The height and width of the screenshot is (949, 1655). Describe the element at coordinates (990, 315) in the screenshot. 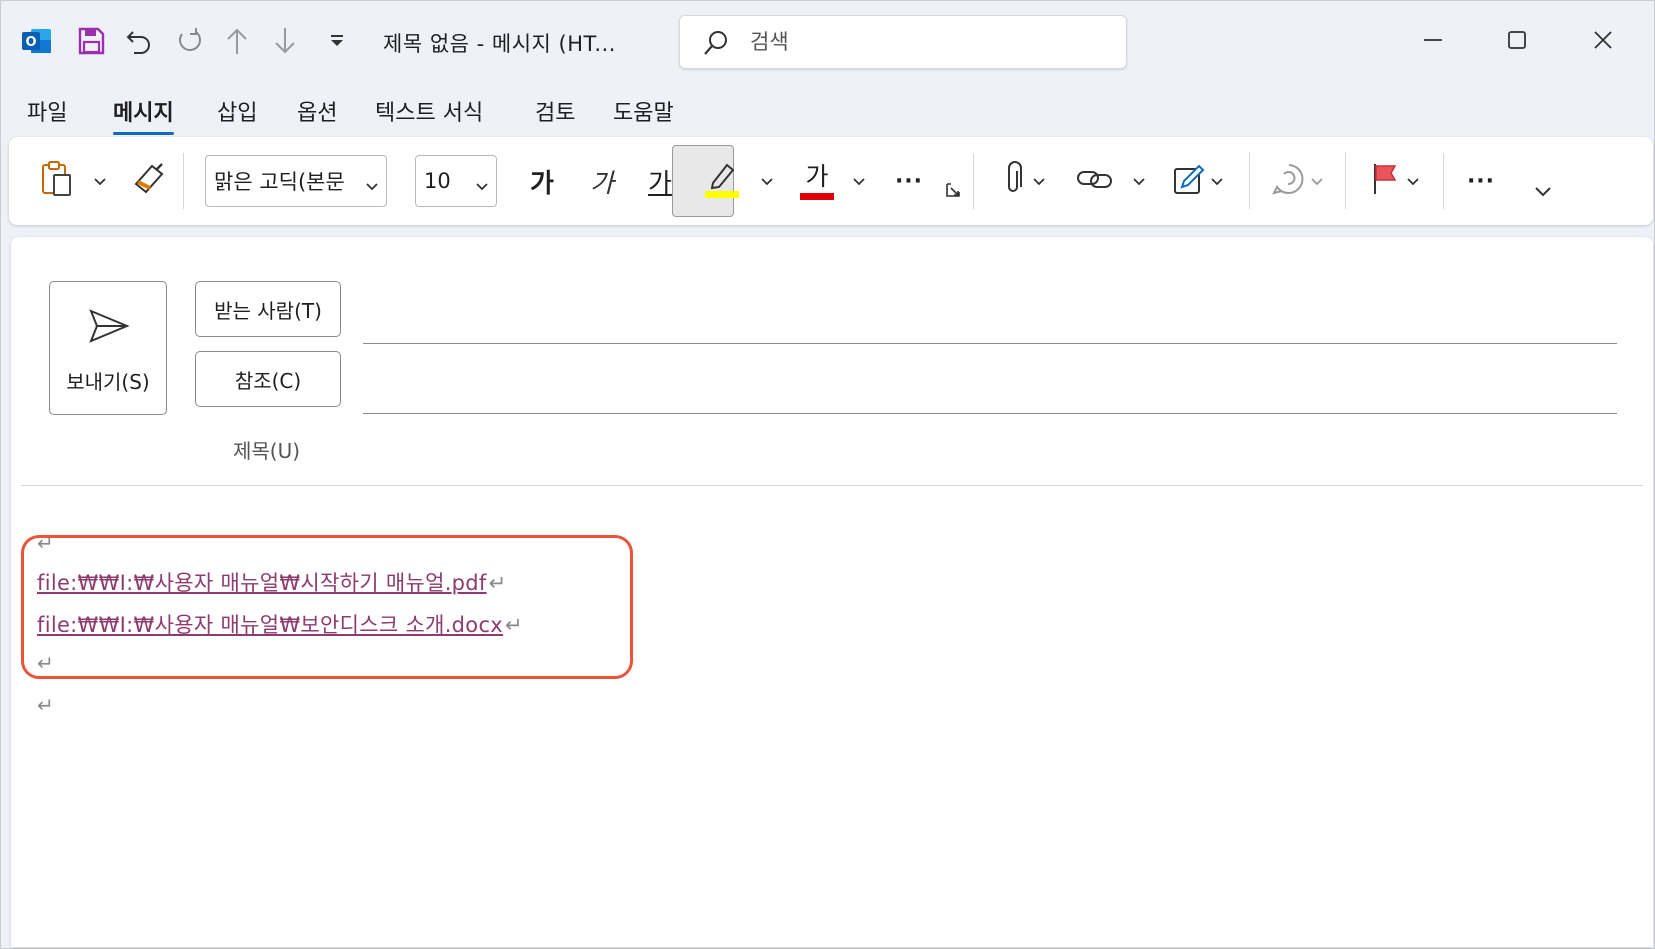

I see `to-field` at that location.